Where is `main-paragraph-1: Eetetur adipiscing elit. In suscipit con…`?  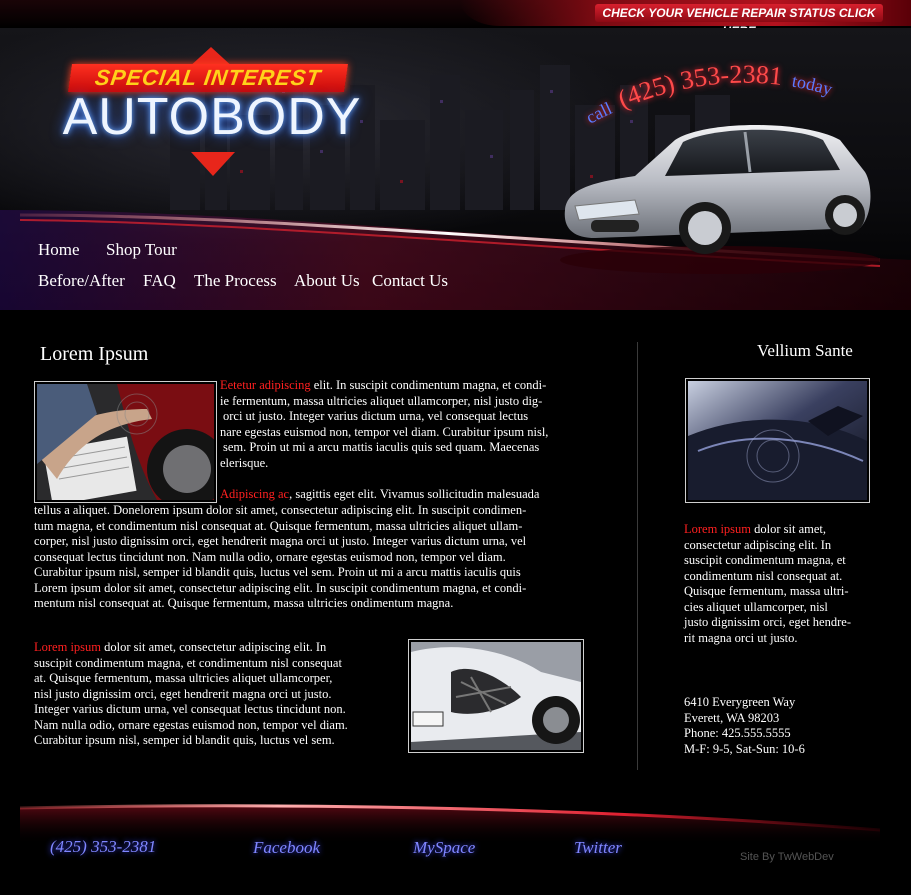
main-paragraph-1: Eetetur adipiscing elit. In suscipit con… is located at coordinates (405, 424).